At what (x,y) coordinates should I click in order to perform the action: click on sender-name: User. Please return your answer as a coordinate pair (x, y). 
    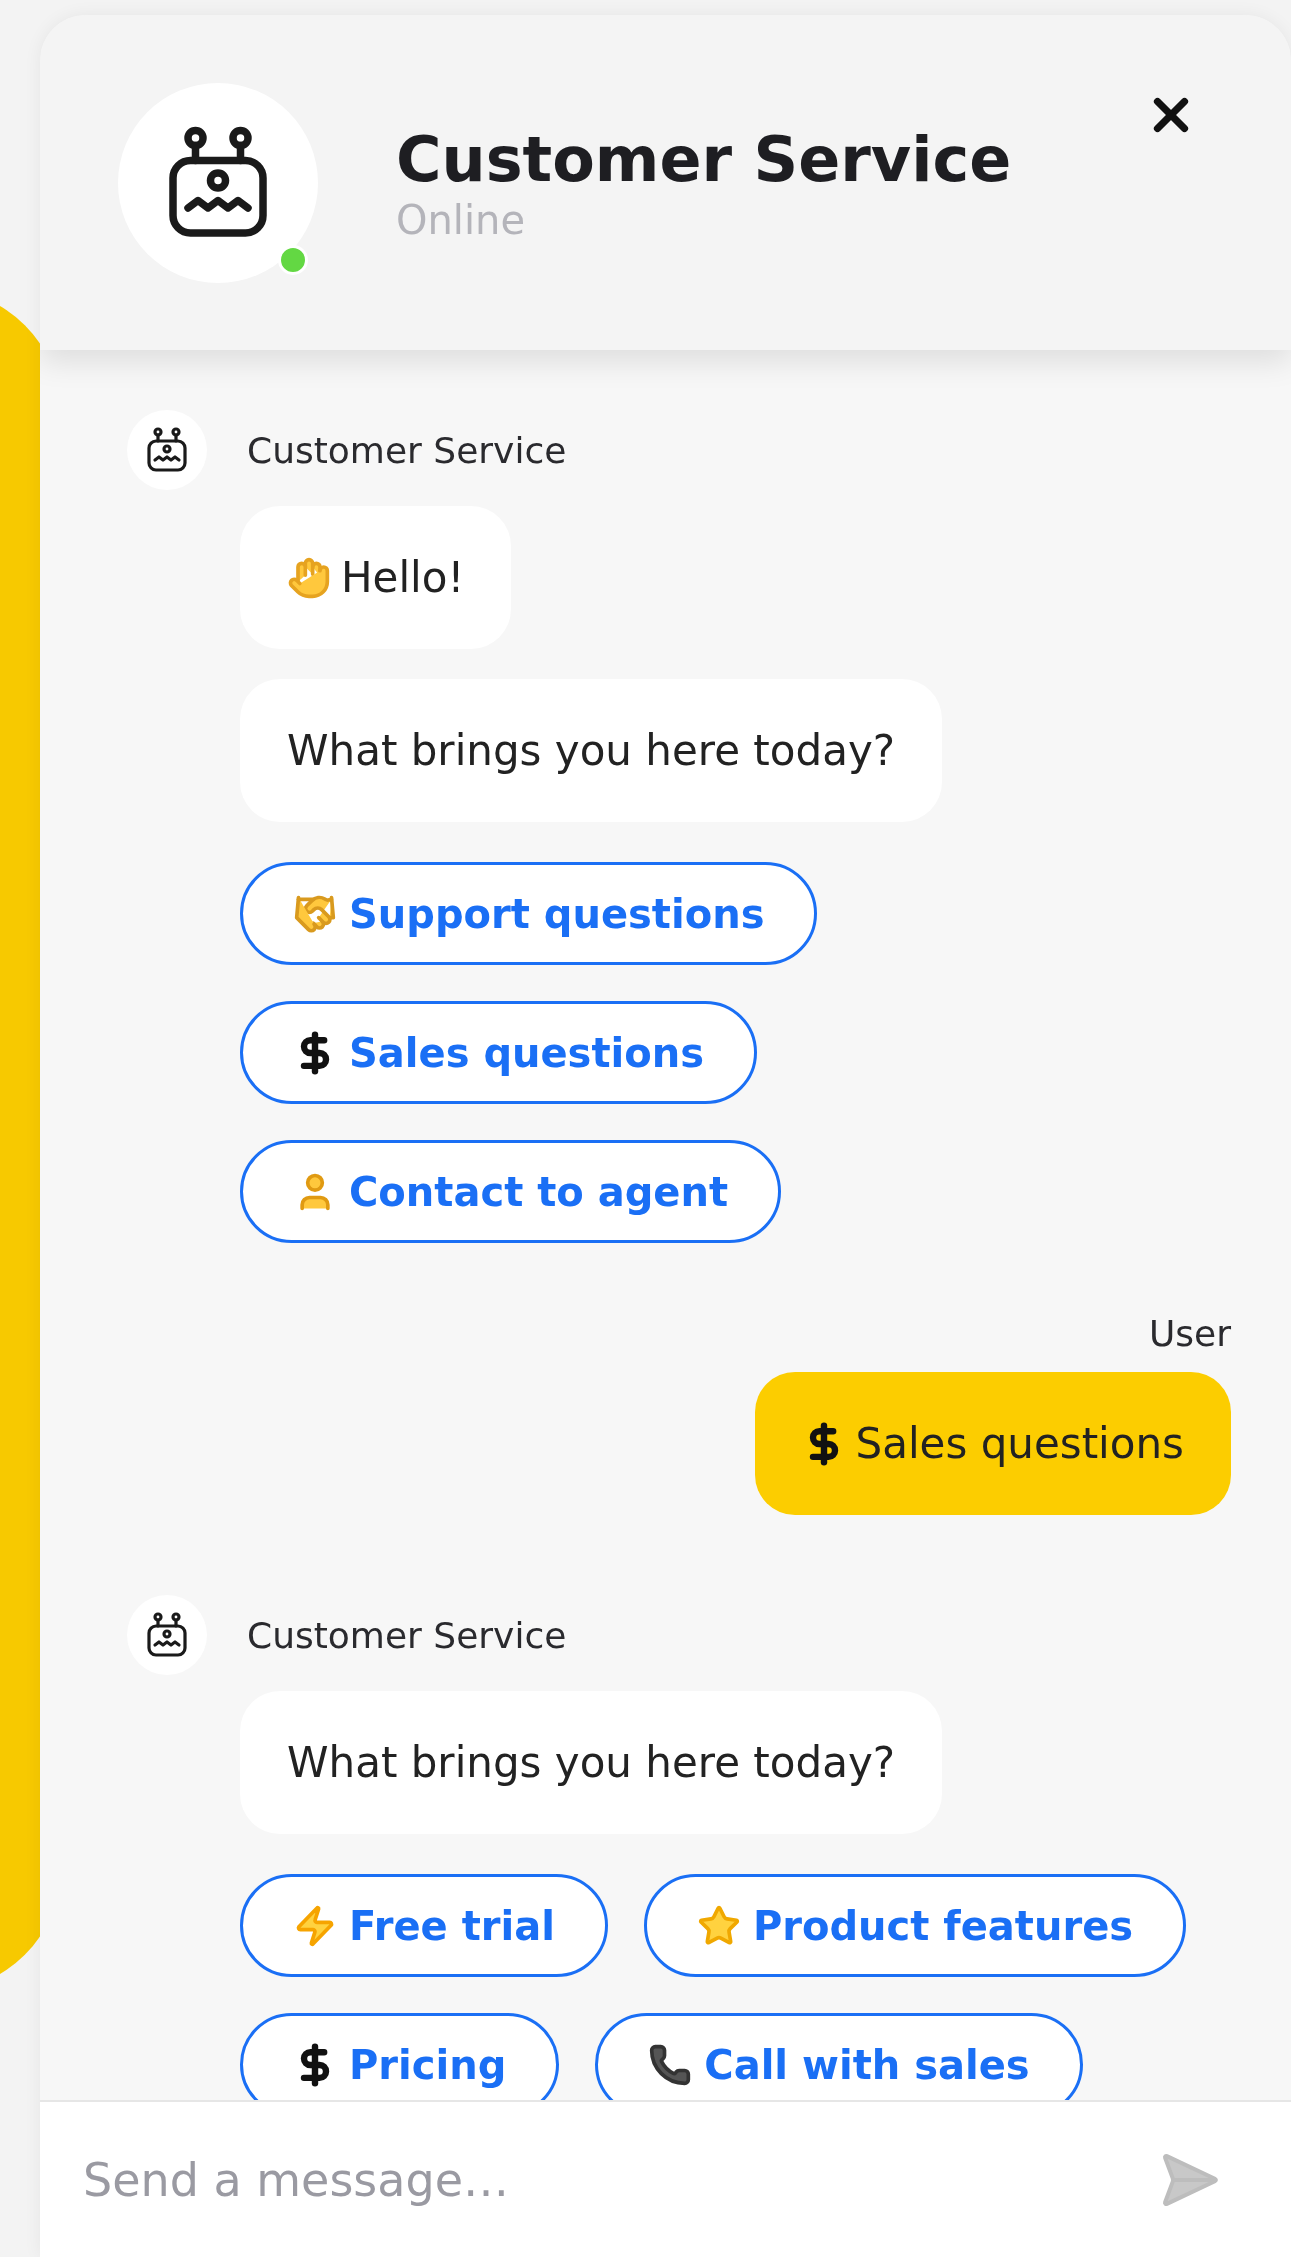
    Looking at the image, I should click on (1189, 1333).